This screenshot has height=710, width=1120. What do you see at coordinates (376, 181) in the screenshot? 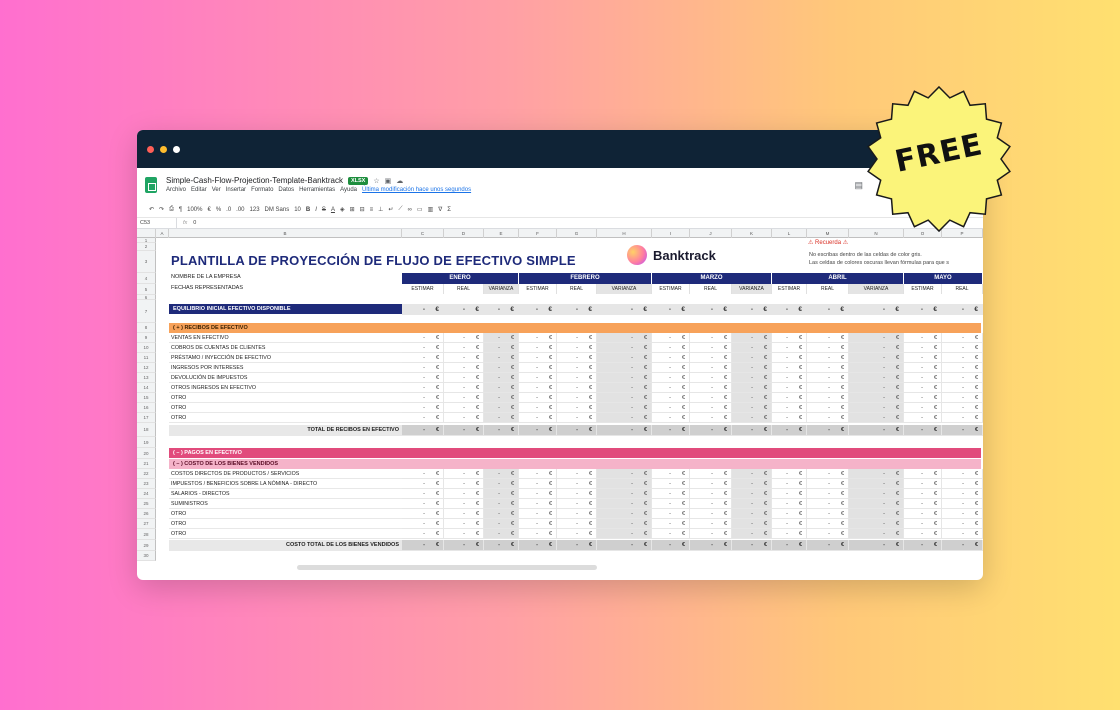
I see `star-icon: ☆` at bounding box center [376, 181].